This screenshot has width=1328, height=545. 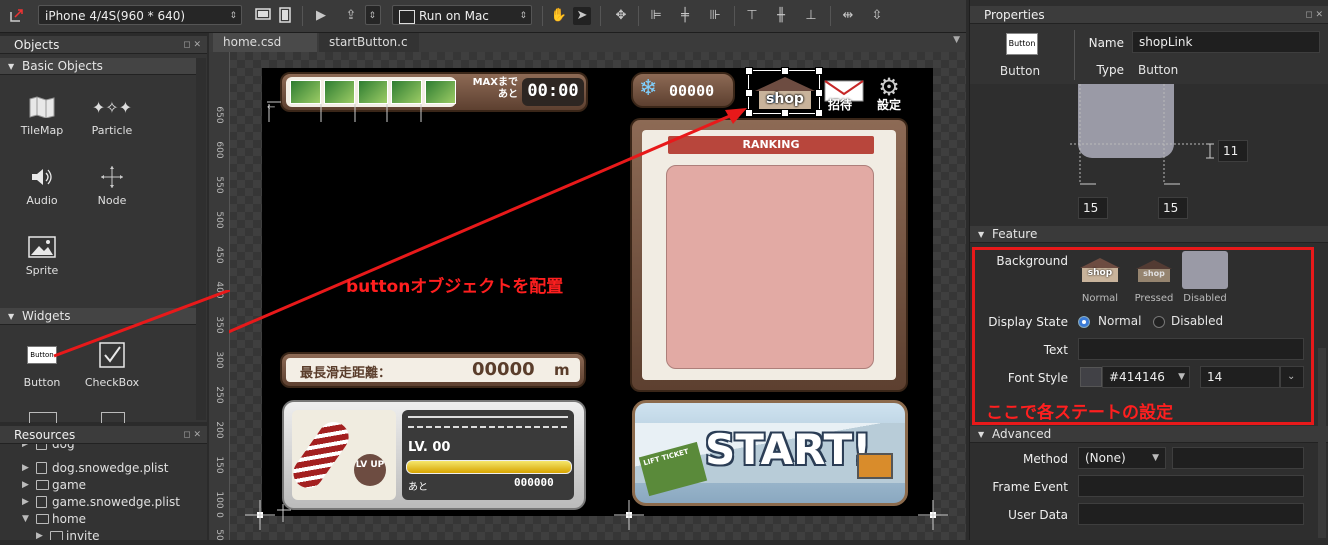 What do you see at coordinates (559, 16) in the screenshot?
I see `hand-tool-icon: ✋` at bounding box center [559, 16].